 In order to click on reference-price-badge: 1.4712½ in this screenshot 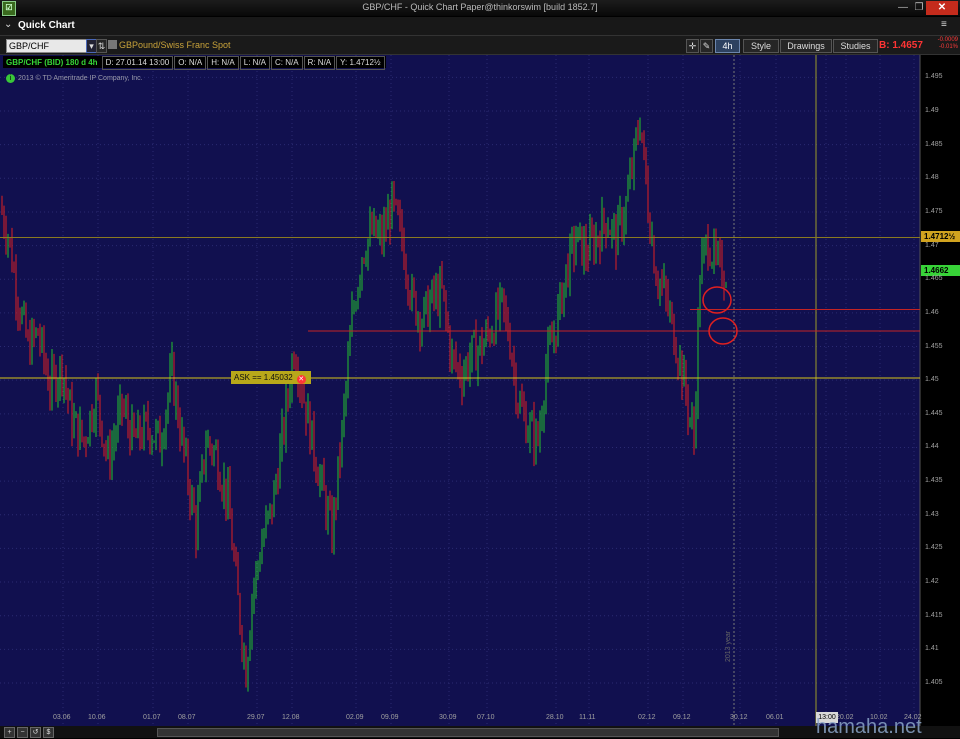, I will do `click(940, 236)`.